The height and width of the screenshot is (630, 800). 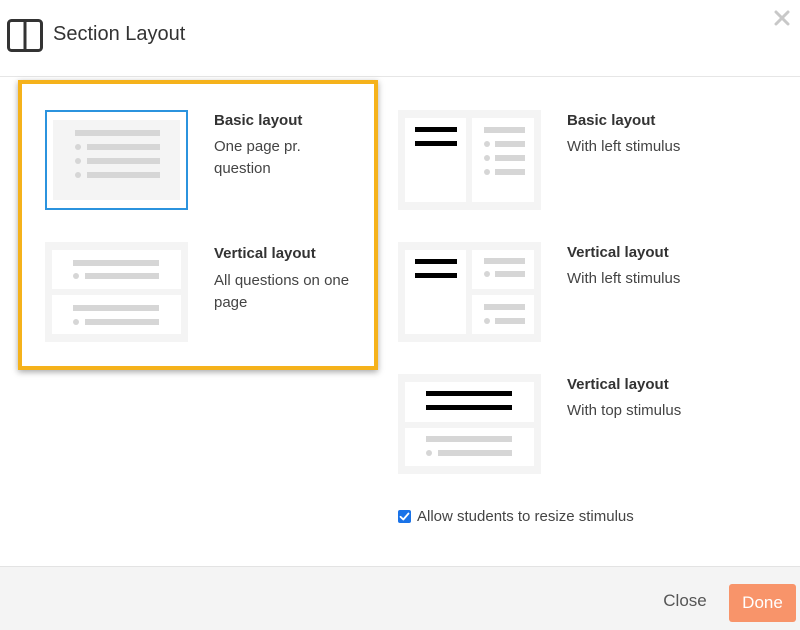 I want to click on layout-option-vertical-top-stimulus: Vertical layout With top stimulus, so click(x=558, y=424).